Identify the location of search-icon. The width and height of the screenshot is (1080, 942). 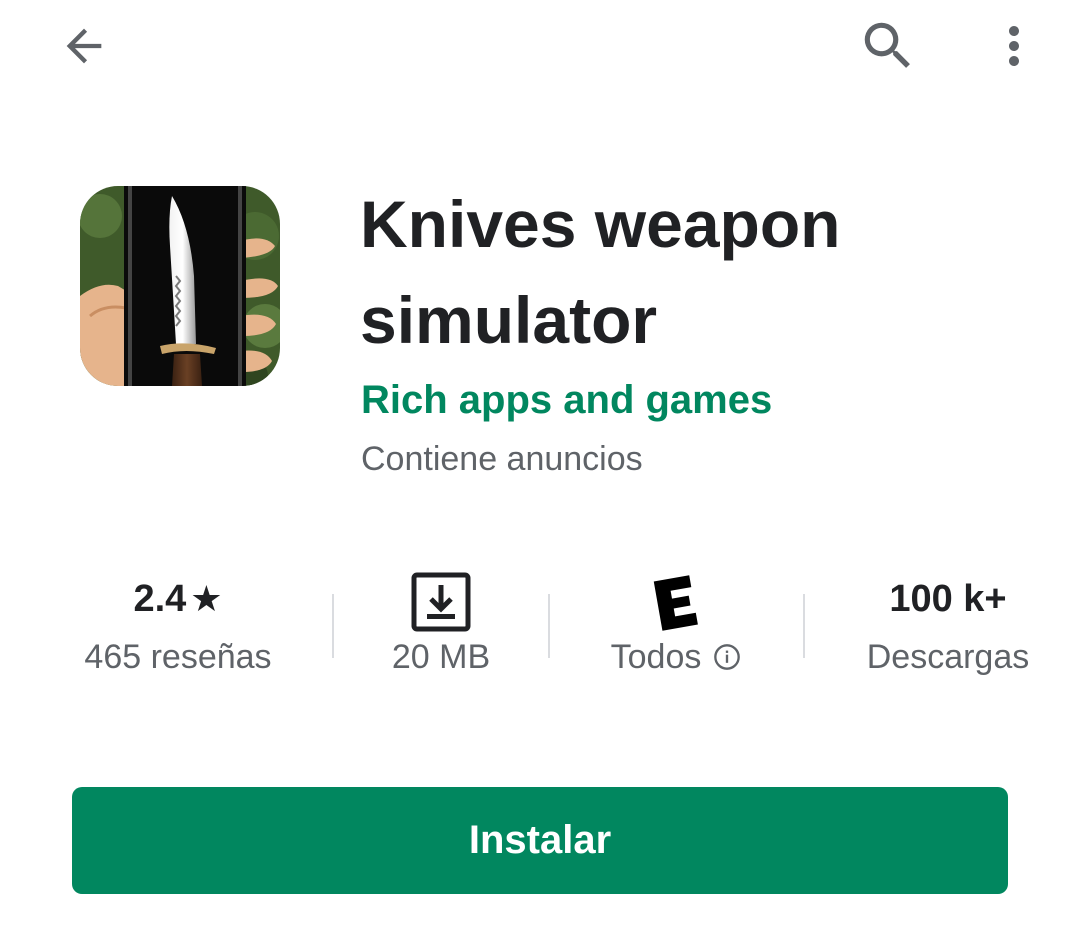
(887, 45).